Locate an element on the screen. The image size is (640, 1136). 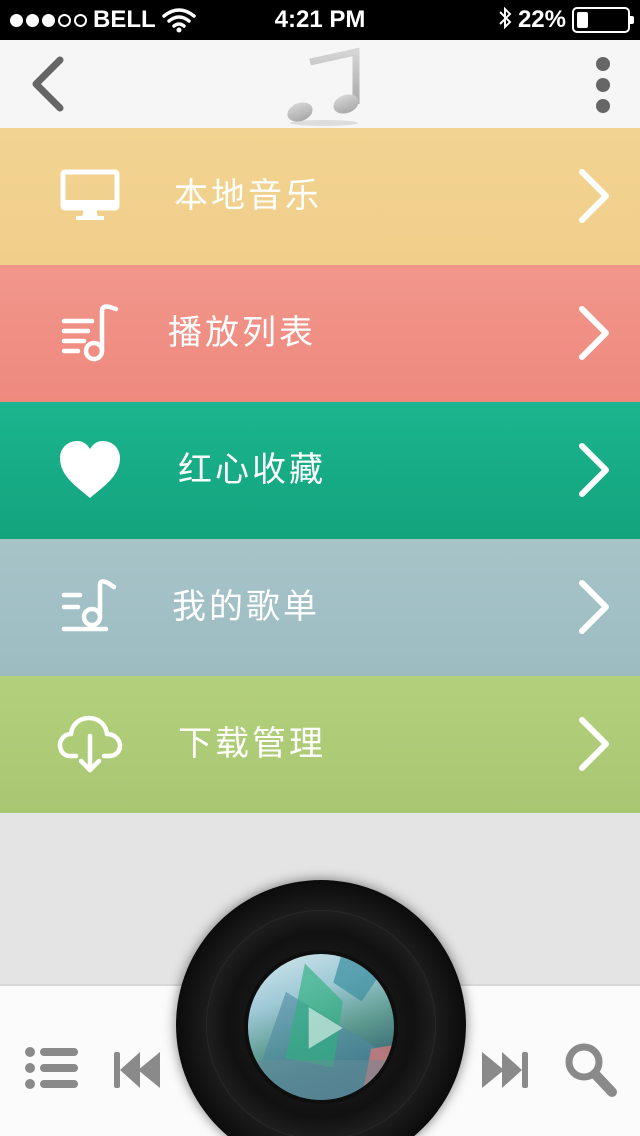
menu-item-label: 播放列表 is located at coordinates (242, 333).